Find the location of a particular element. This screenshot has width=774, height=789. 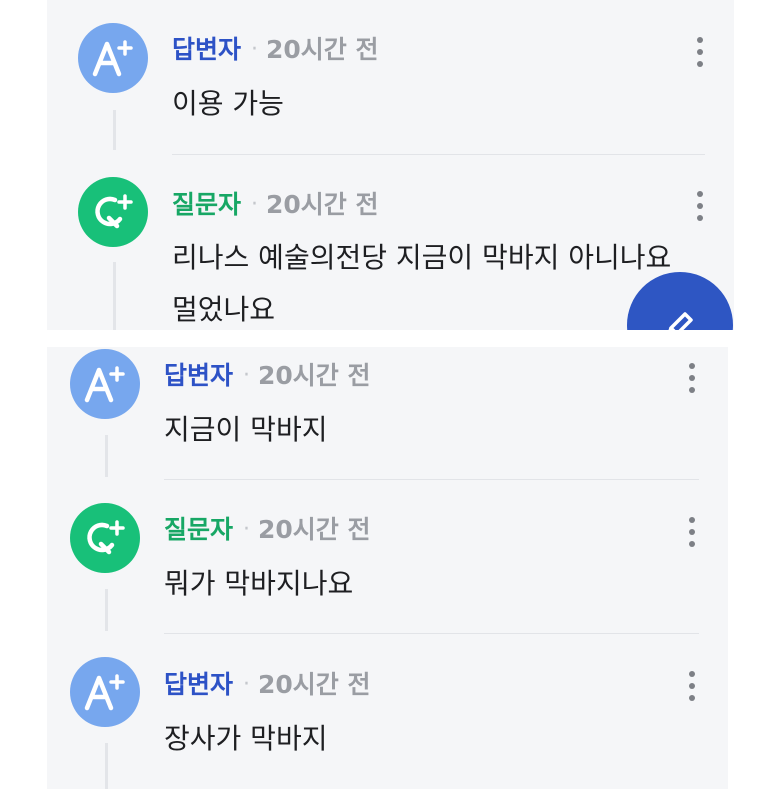

pencil-icon is located at coordinates (680, 321).